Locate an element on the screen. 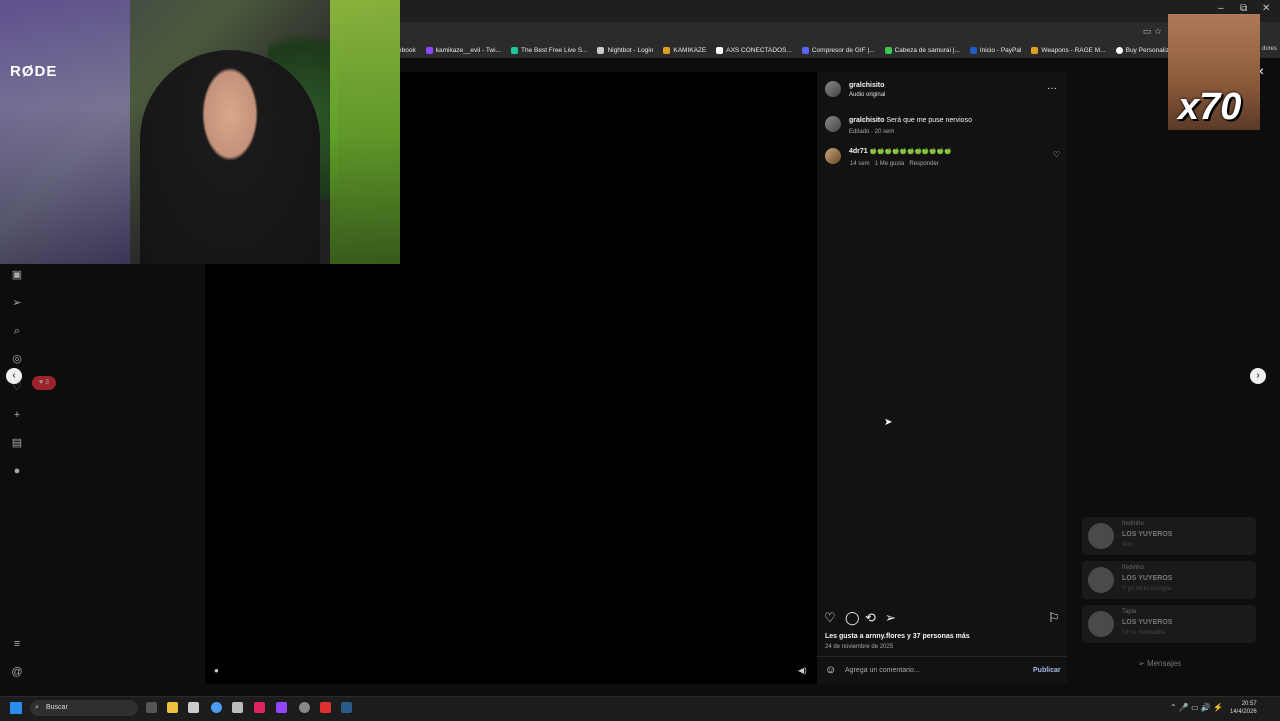 The height and width of the screenshot is (721, 1280). author-username: gralchisito is located at coordinates (866, 85).